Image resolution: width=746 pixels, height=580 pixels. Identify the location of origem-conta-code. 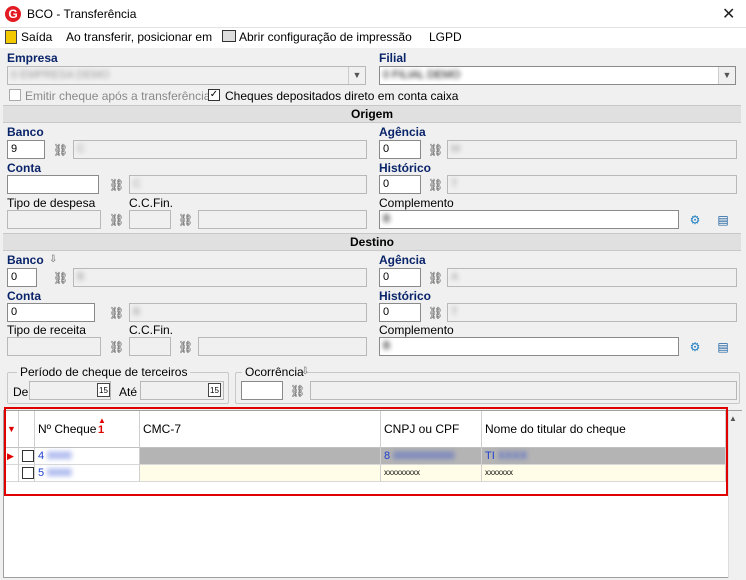
(53, 184).